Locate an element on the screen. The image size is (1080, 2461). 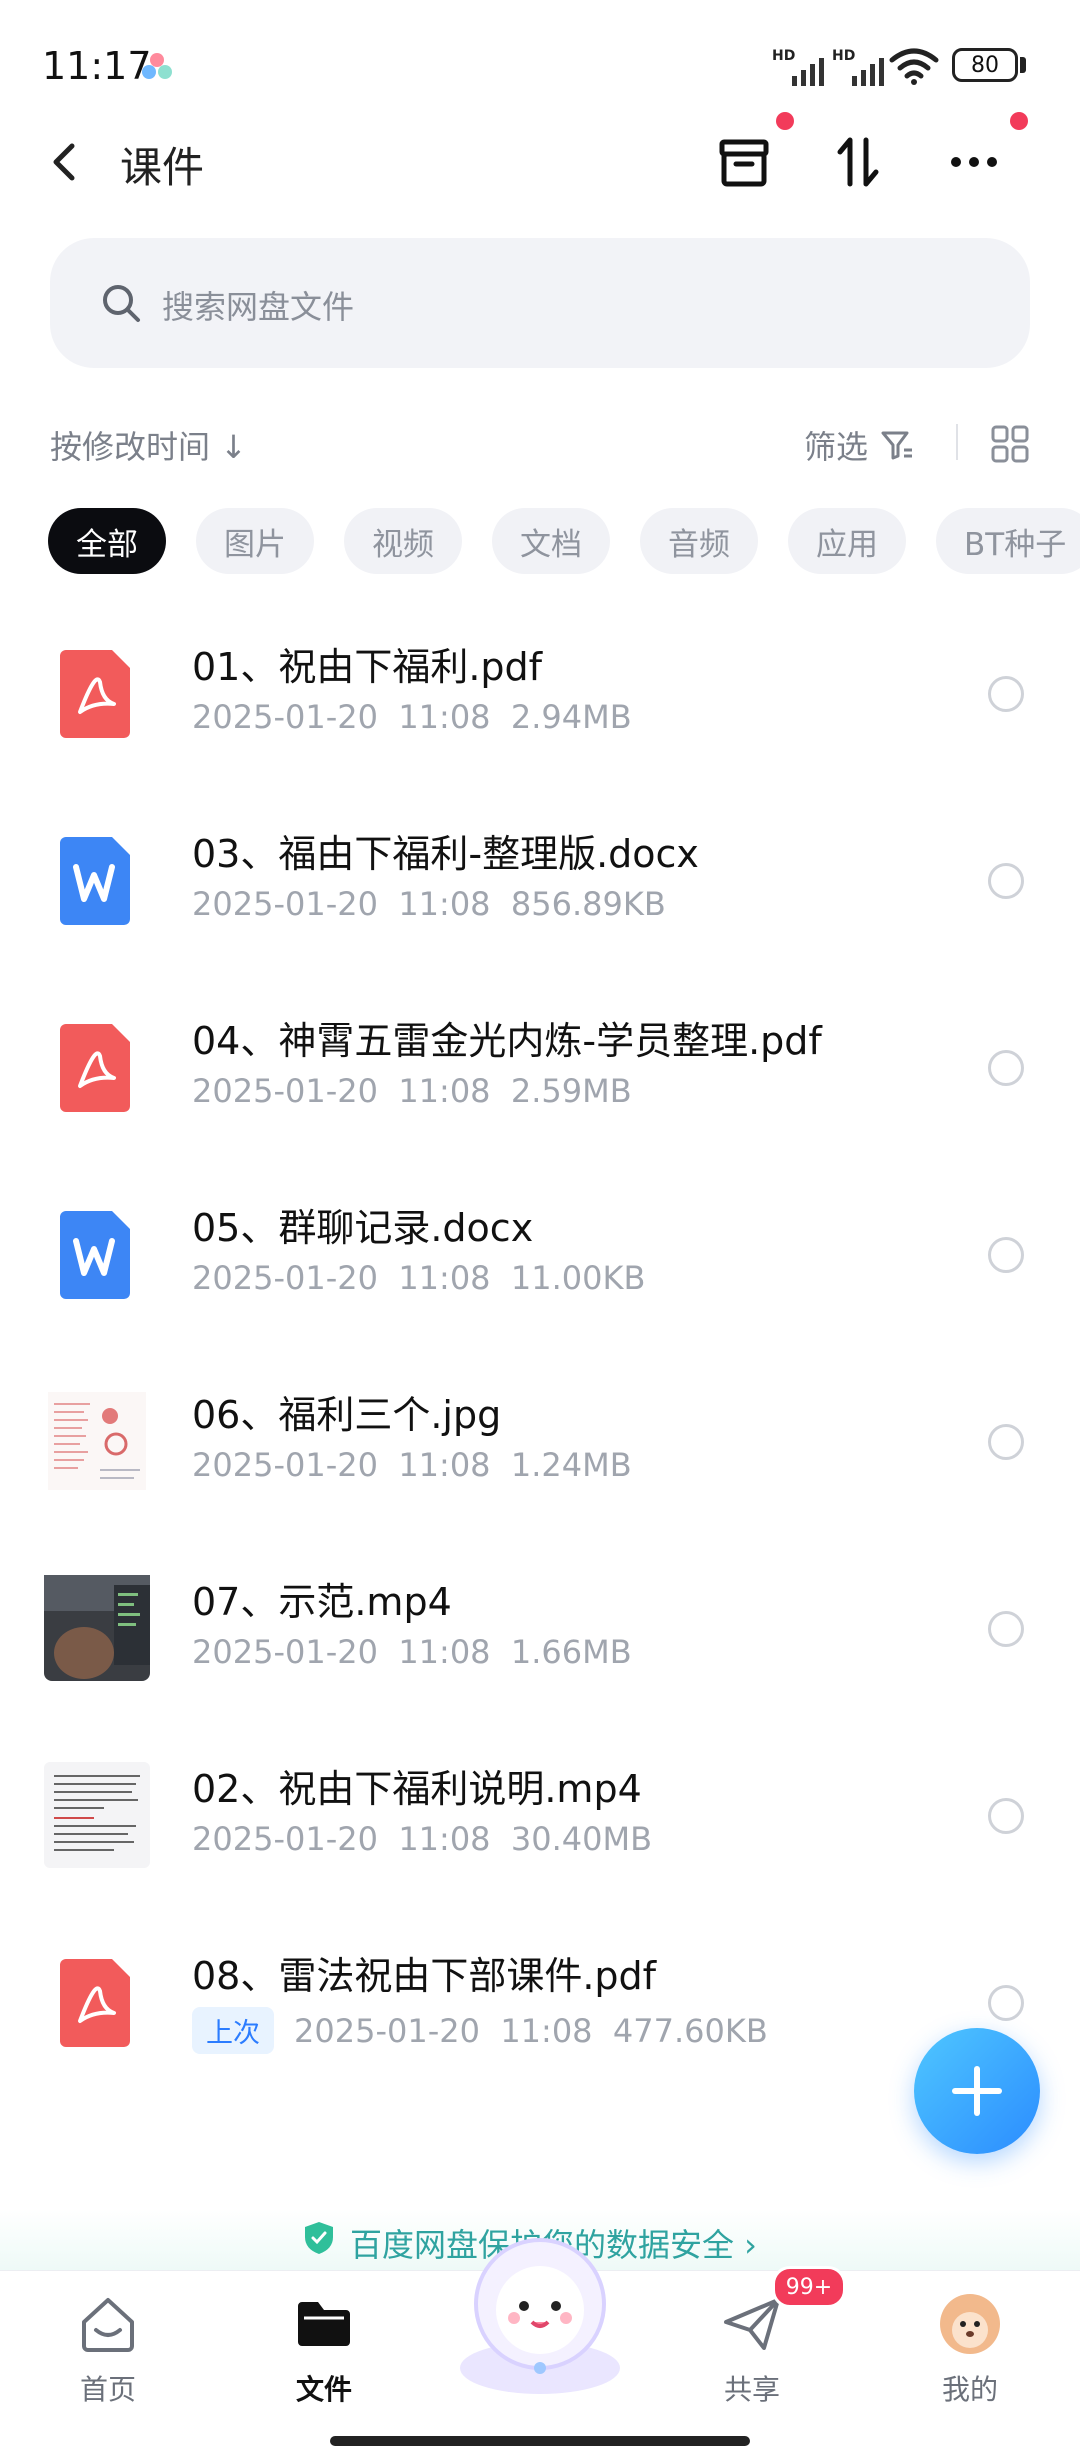
folder-icon is located at coordinates (324, 2324).